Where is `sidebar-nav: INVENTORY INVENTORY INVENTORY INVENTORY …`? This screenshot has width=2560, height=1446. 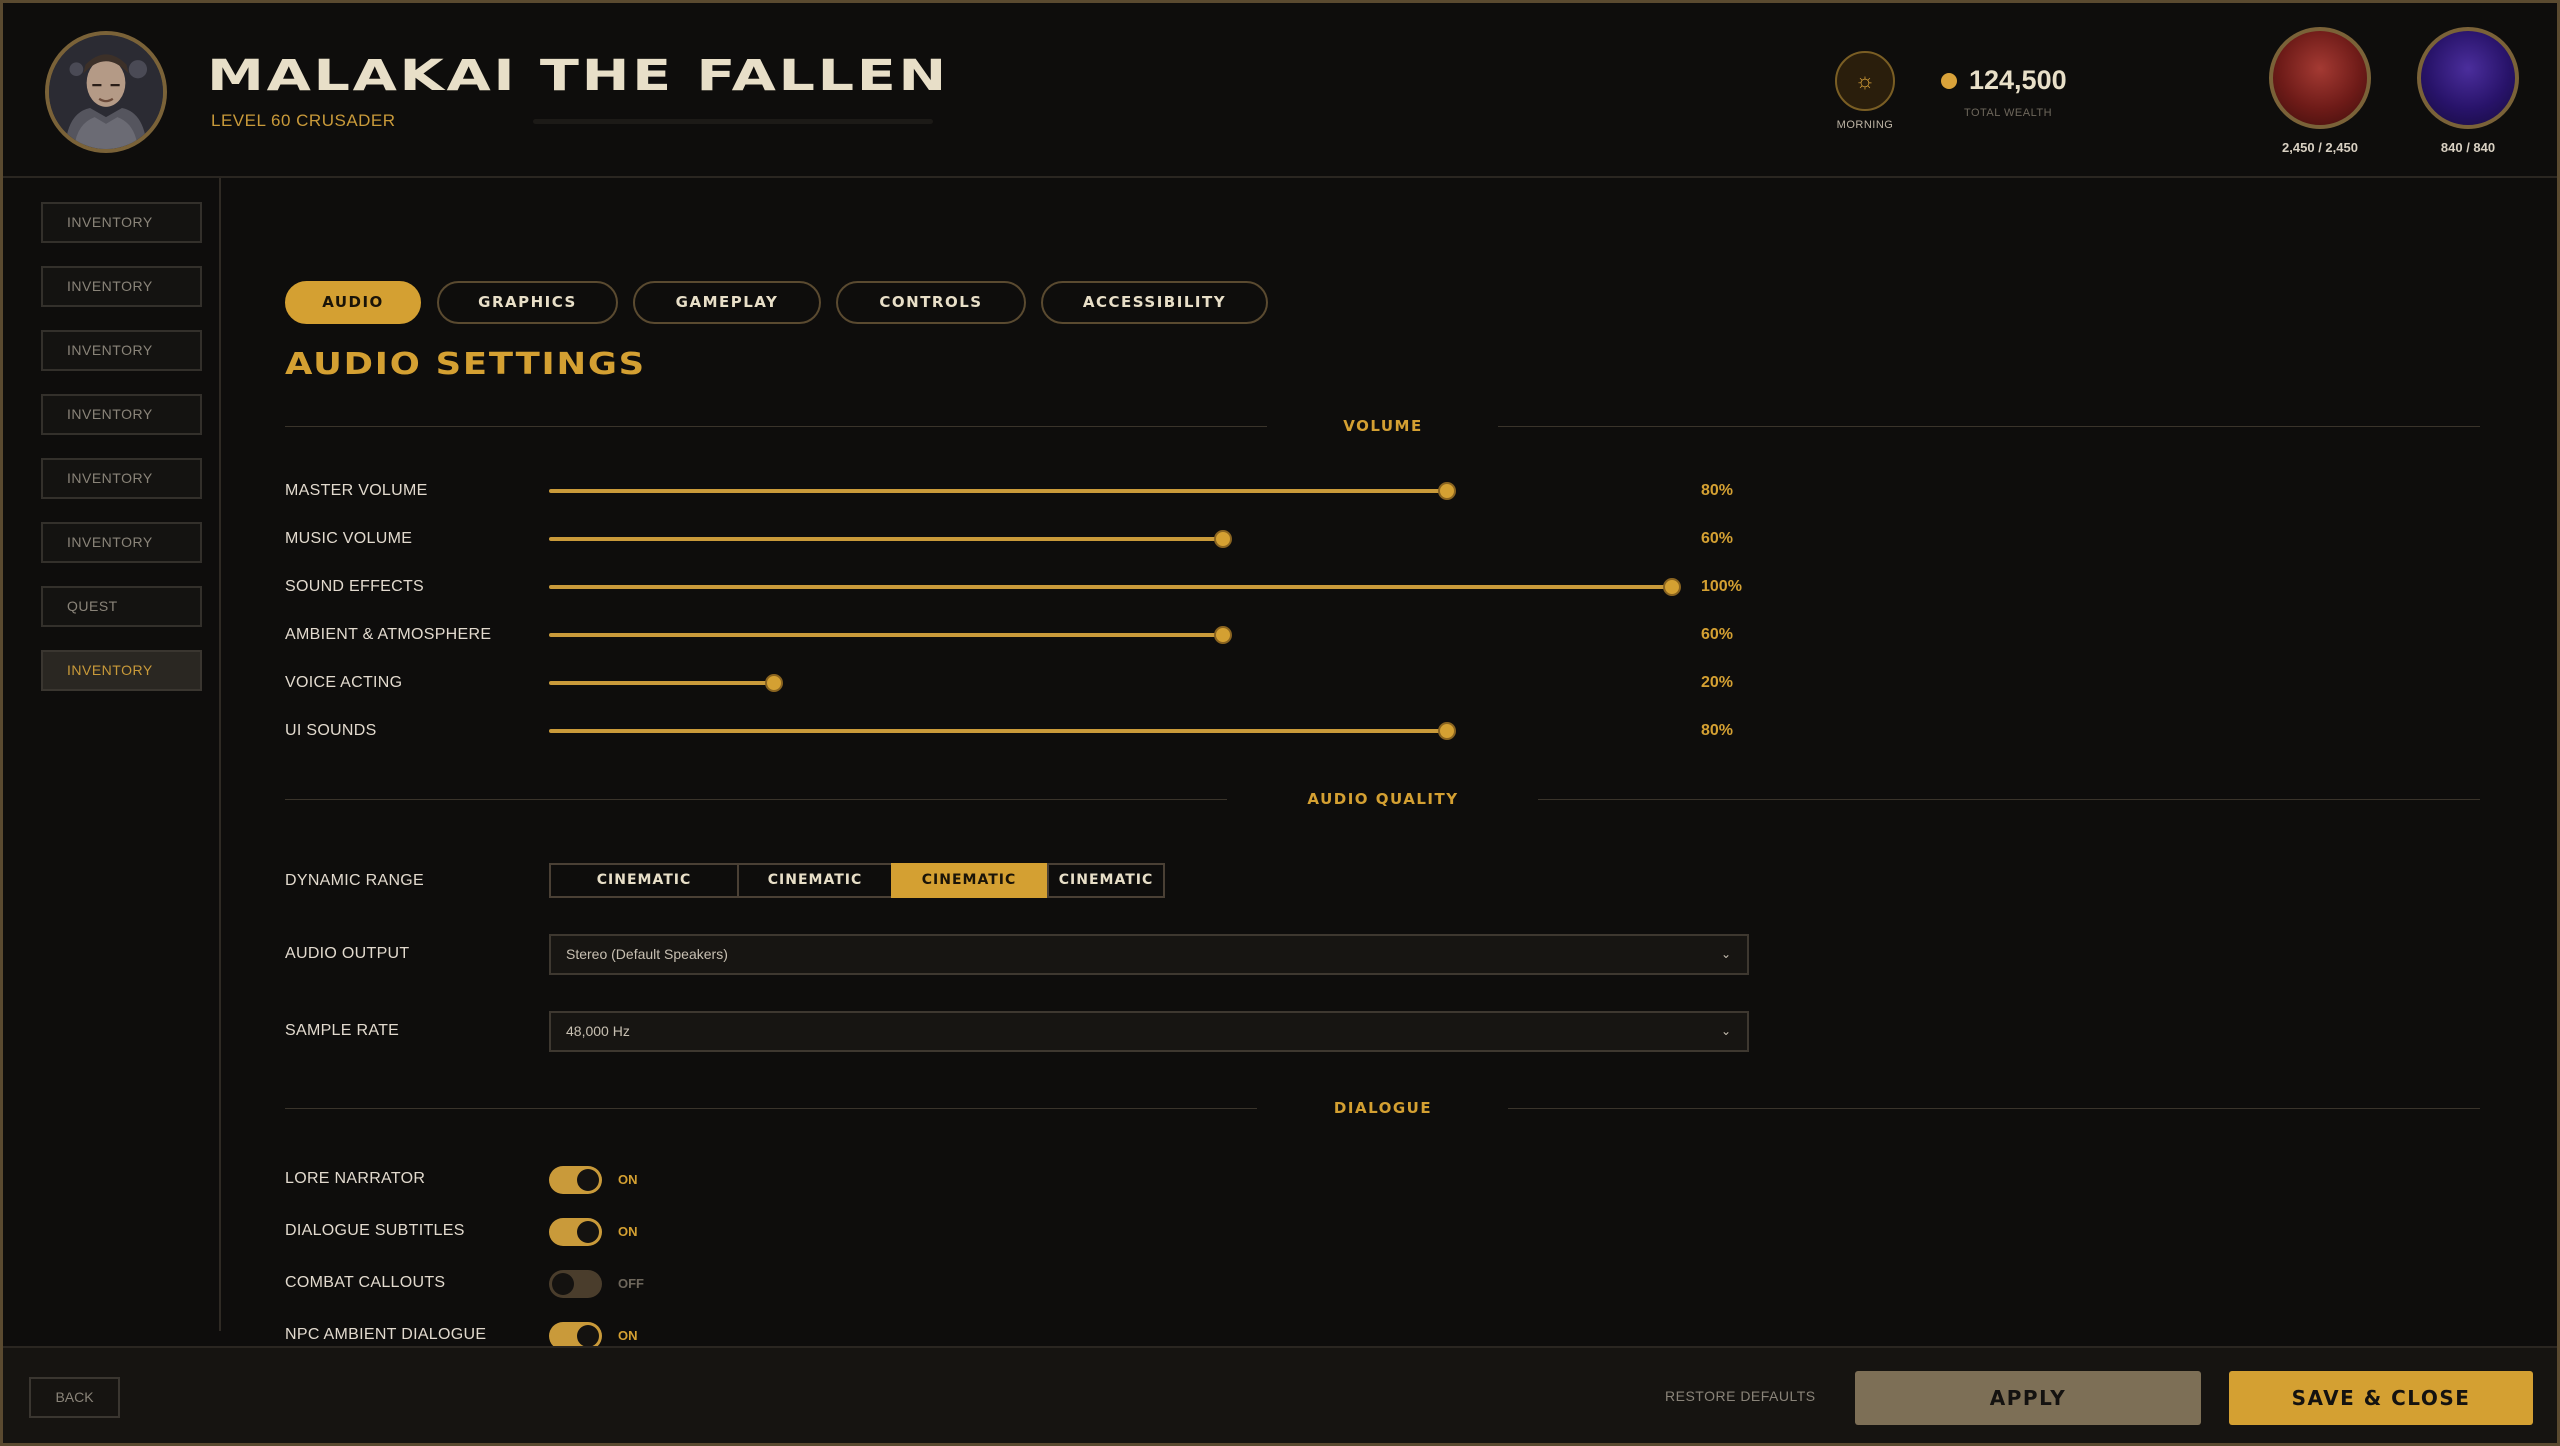
sidebar-nav: INVENTORY INVENTORY INVENTORY INVENTORY … is located at coordinates (112, 754).